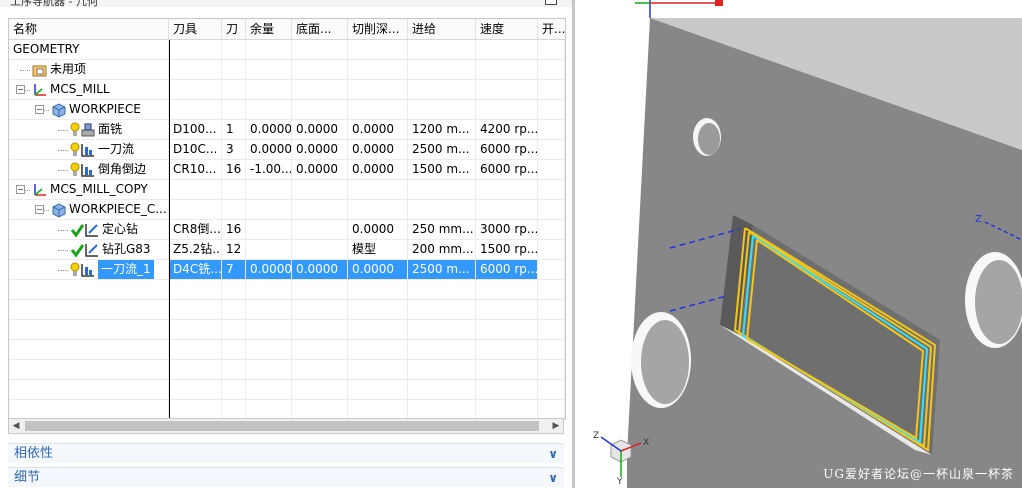  What do you see at coordinates (195, 29) in the screenshot?
I see `column-header-tool: 刀具` at bounding box center [195, 29].